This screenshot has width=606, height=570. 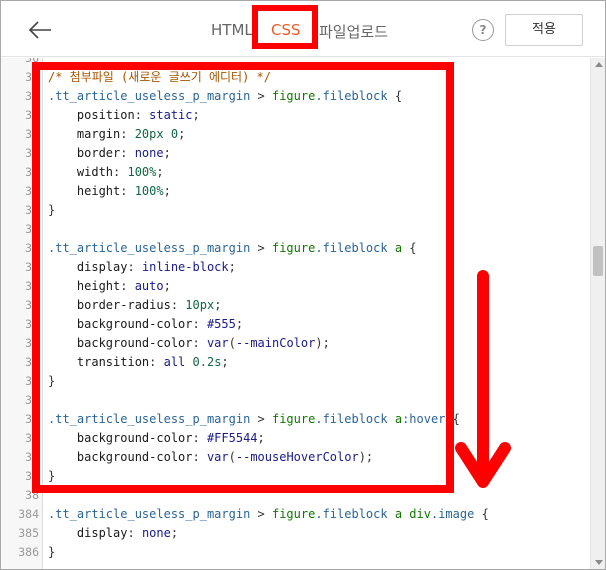 What do you see at coordinates (295, 552) in the screenshot?
I see `code-line: 386}` at bounding box center [295, 552].